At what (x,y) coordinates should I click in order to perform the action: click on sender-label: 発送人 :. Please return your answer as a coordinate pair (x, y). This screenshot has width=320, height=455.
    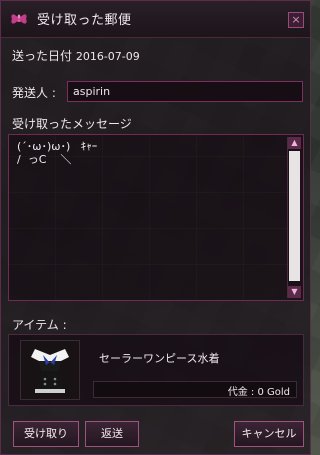
    Looking at the image, I should click on (34, 93).